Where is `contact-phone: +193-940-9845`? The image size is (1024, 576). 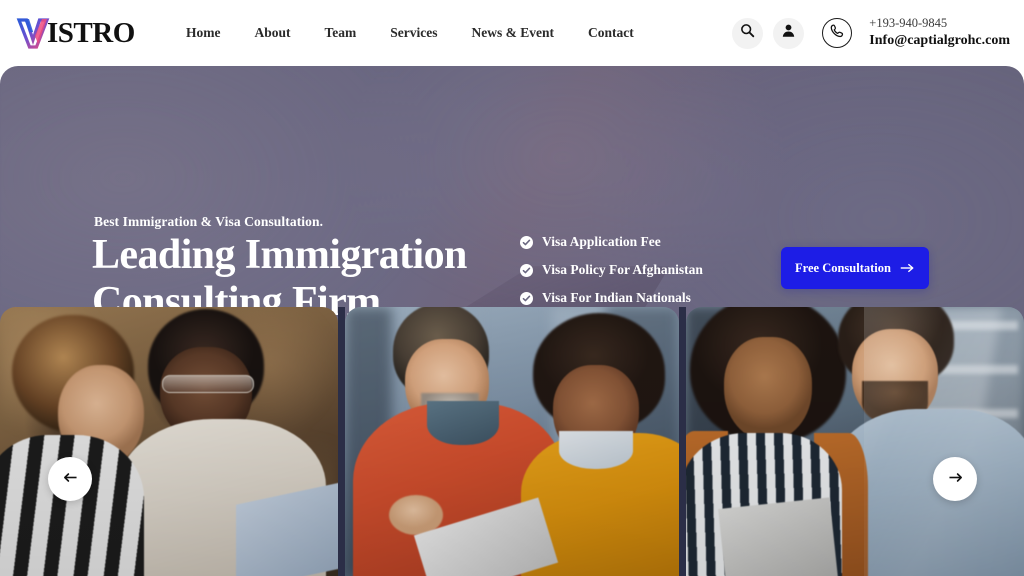
contact-phone: +193-940-9845 is located at coordinates (939, 24).